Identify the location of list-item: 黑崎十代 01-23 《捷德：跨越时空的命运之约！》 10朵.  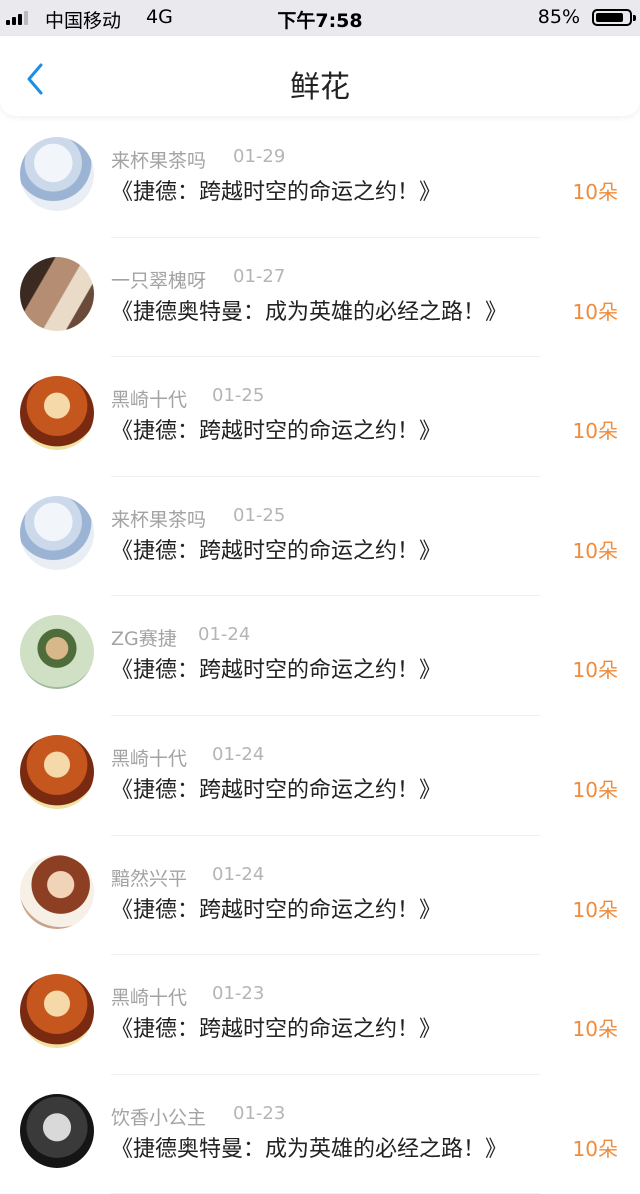
(320, 1015).